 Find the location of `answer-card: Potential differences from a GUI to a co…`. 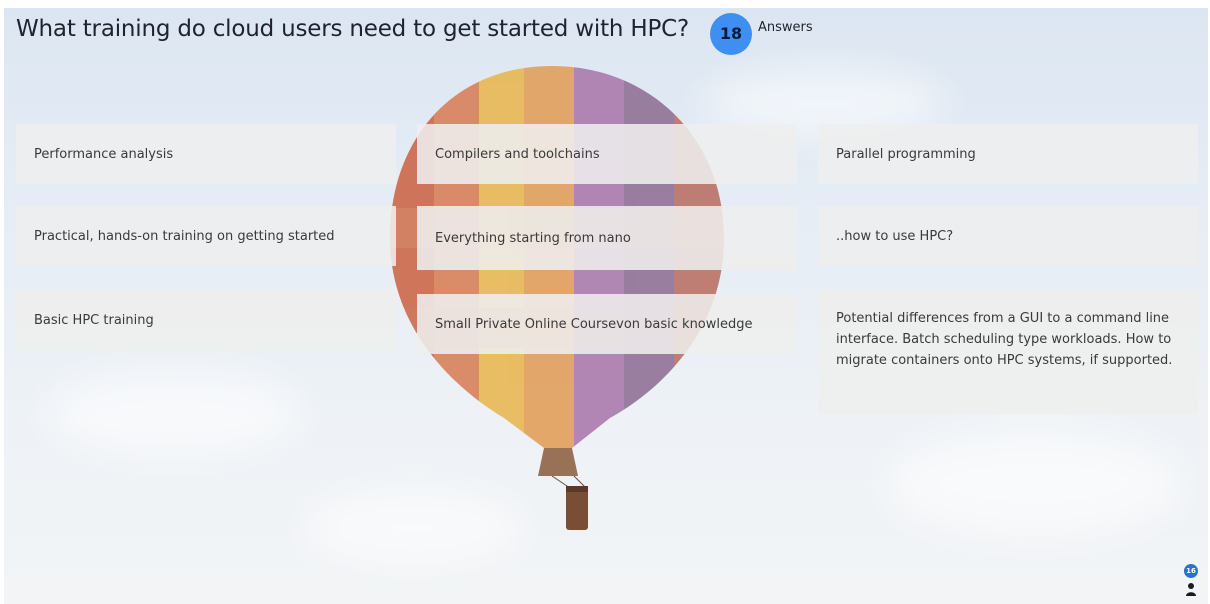

answer-card: Potential differences from a GUI to a co… is located at coordinates (1008, 352).